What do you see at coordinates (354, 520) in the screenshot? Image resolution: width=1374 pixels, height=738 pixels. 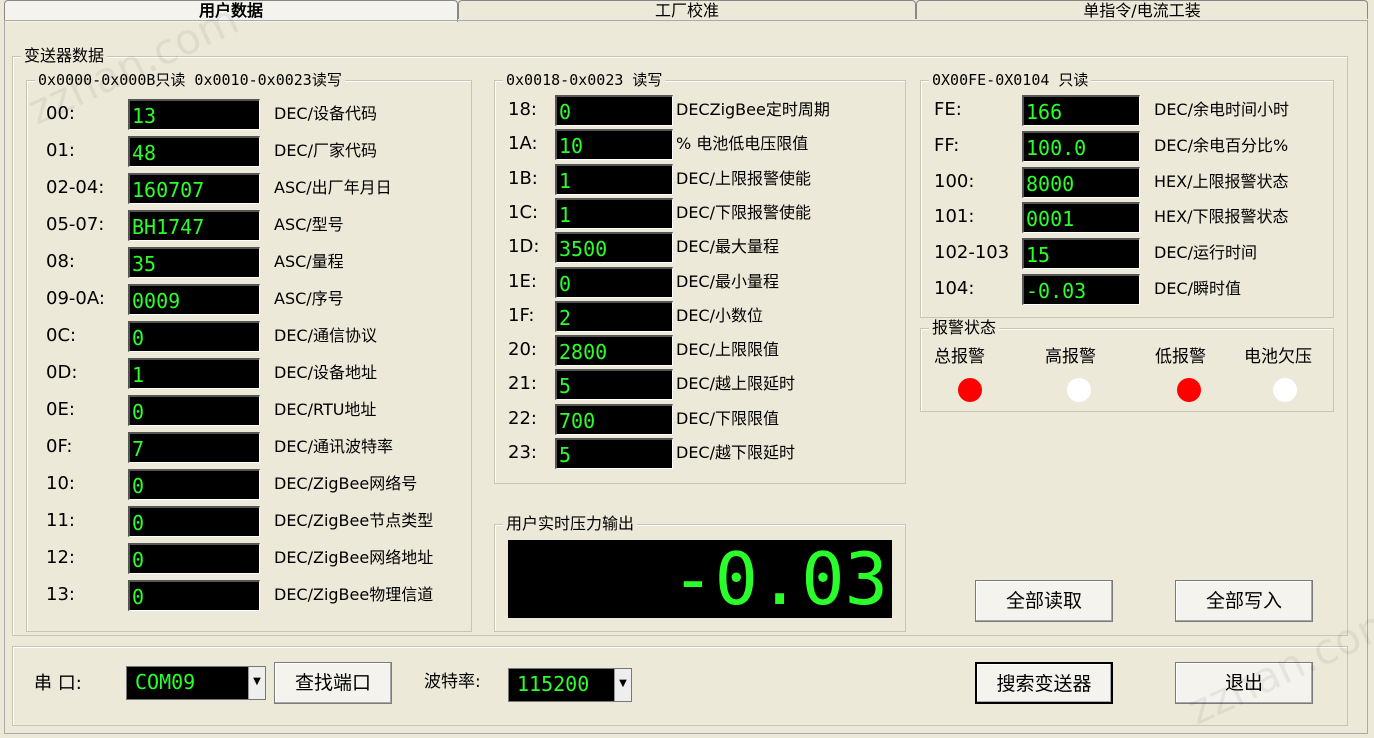 I see `register-row-description: DEC/ZigBee节点类型` at bounding box center [354, 520].